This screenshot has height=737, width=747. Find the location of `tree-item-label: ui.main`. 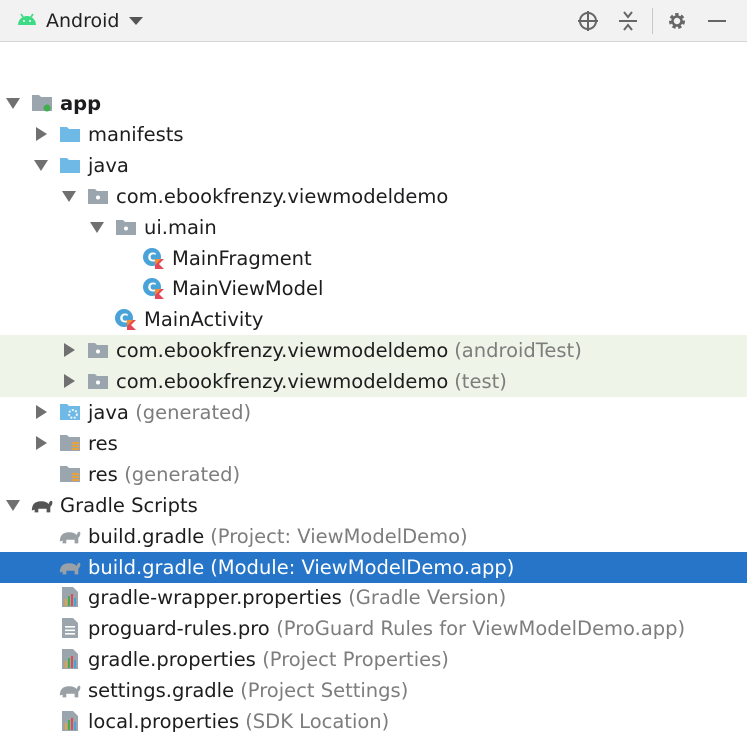

tree-item-label: ui.main is located at coordinates (180, 227).